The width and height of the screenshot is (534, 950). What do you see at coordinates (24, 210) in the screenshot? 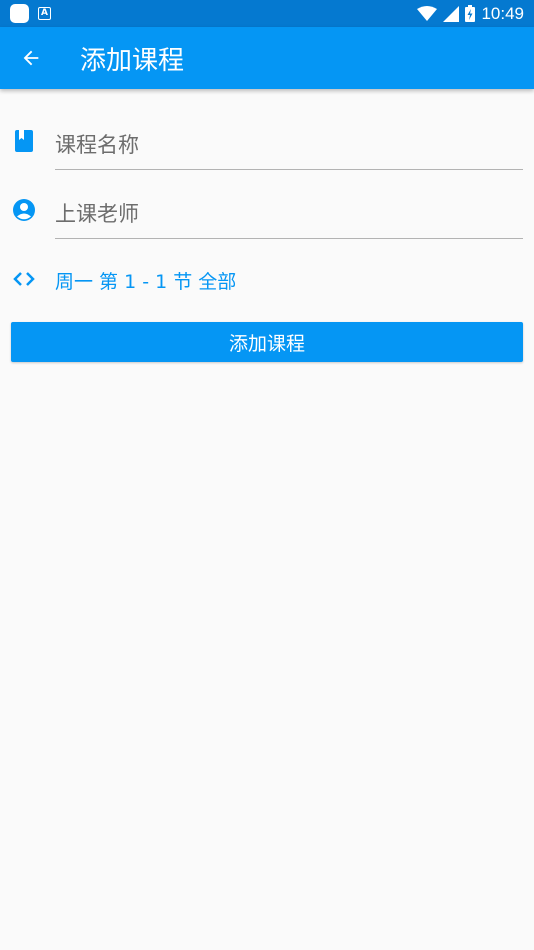
I see `account-circle-icon` at bounding box center [24, 210].